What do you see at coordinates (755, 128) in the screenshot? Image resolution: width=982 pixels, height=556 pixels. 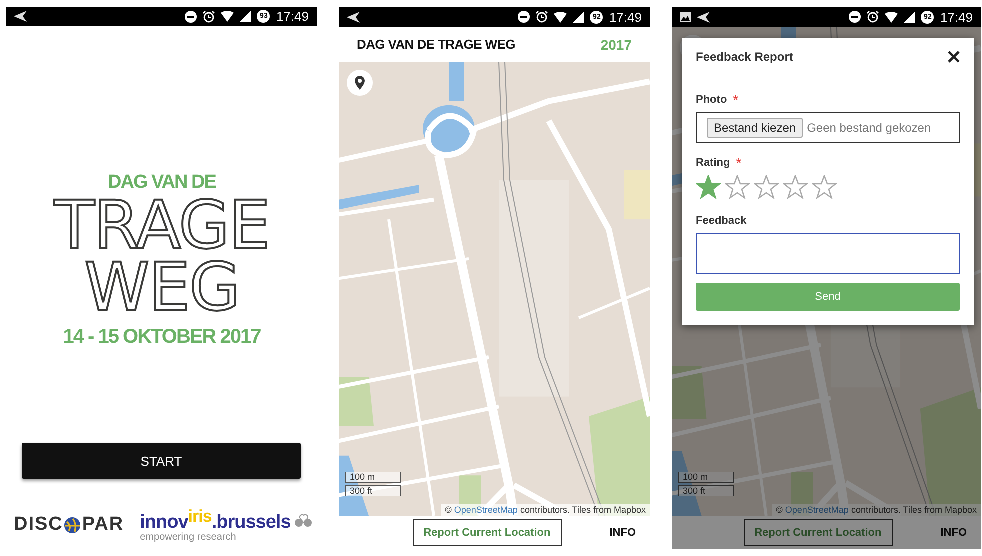 I see `choose-file-button: Bestand kiezen` at bounding box center [755, 128].